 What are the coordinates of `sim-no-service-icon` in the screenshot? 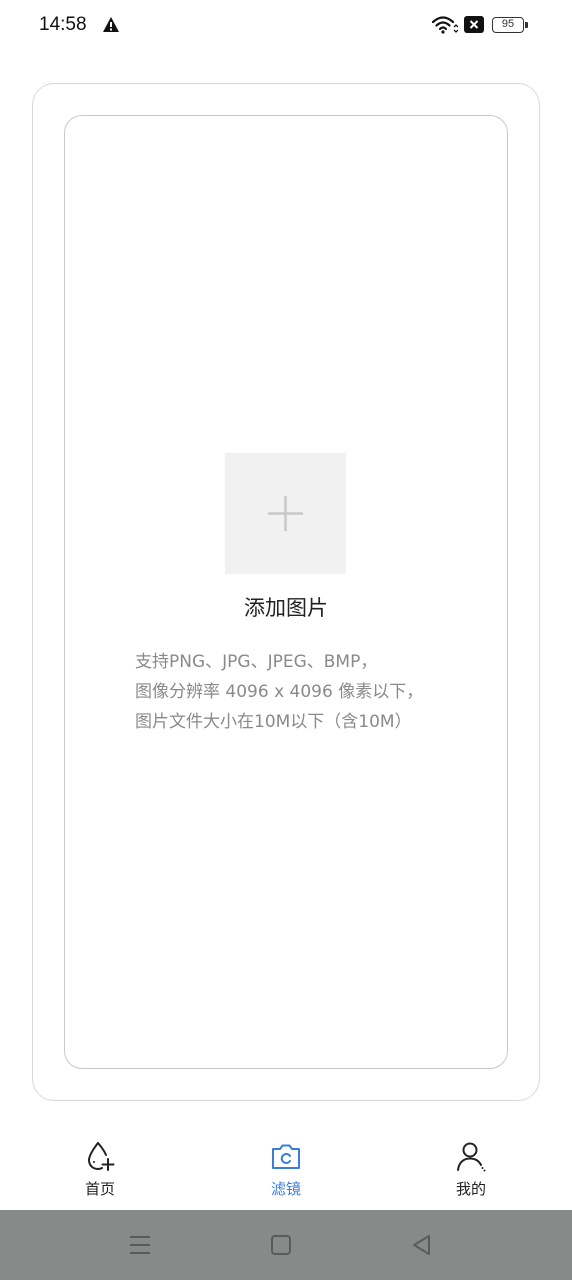 It's located at (474, 24).